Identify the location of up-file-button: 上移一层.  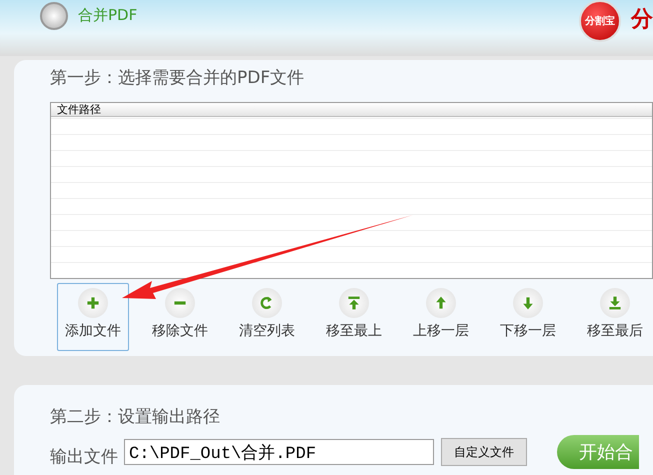
(441, 317).